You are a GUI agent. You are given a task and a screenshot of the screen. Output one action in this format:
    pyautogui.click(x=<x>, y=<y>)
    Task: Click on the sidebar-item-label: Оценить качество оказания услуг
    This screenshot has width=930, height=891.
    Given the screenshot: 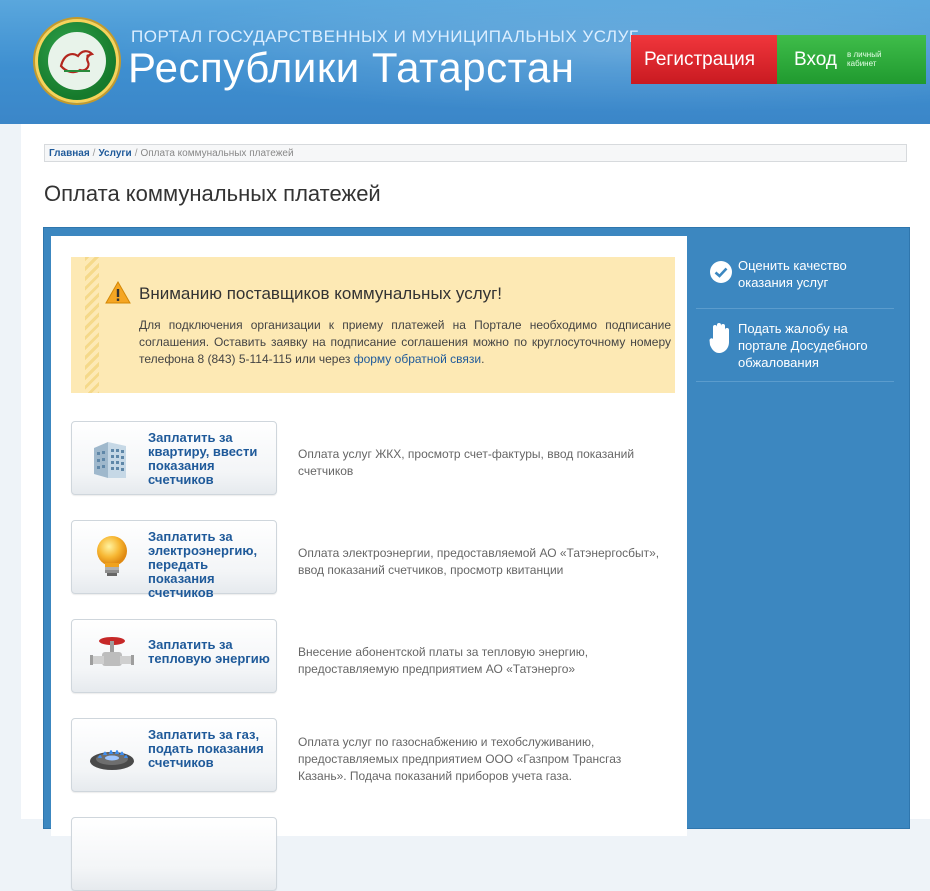 What is the action you would take?
    pyautogui.click(x=792, y=274)
    